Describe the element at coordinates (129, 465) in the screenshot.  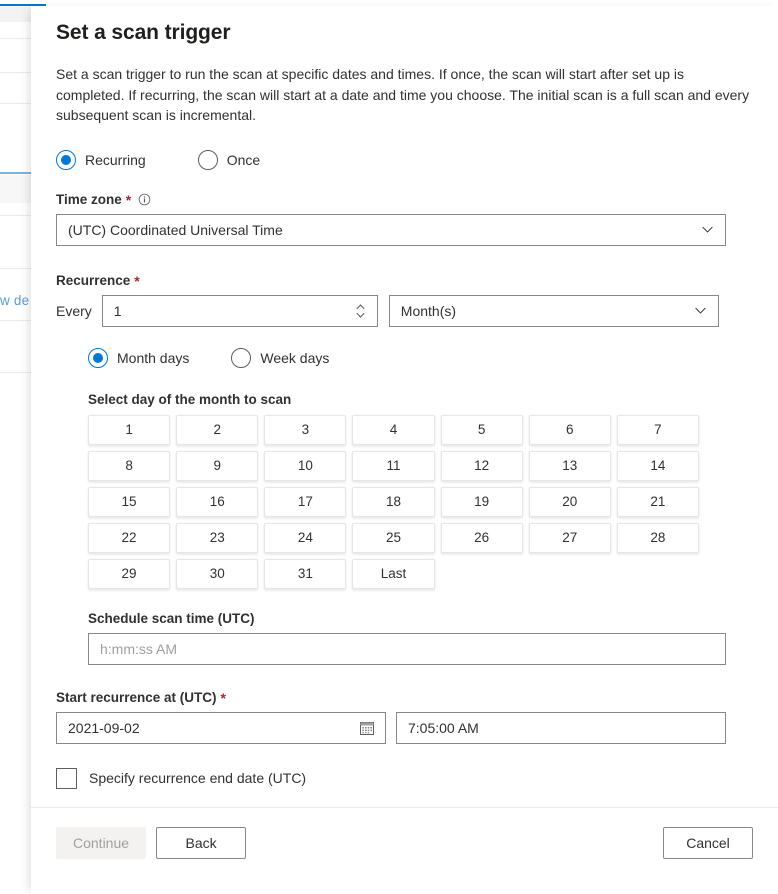
I see `day-cell: 8` at that location.